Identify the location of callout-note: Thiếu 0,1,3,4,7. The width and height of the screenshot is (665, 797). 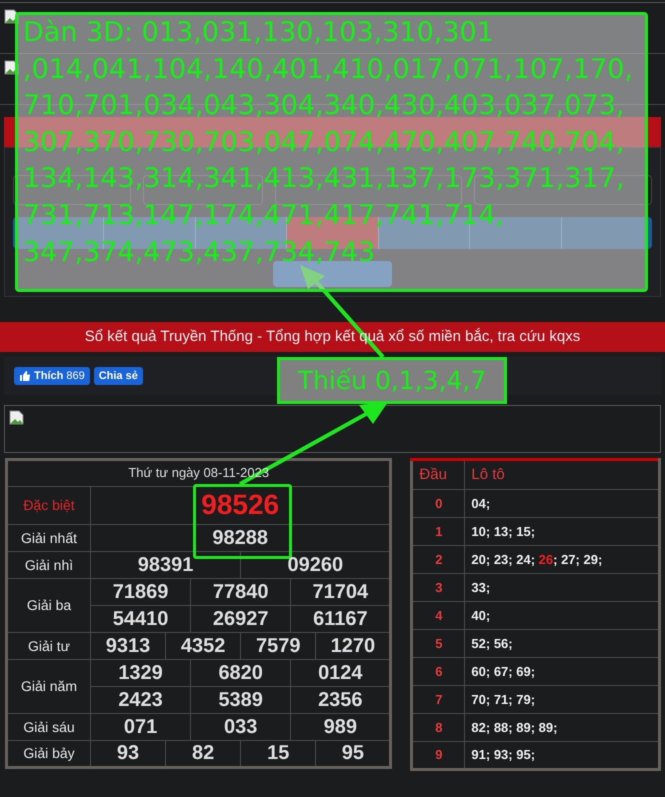
(392, 380).